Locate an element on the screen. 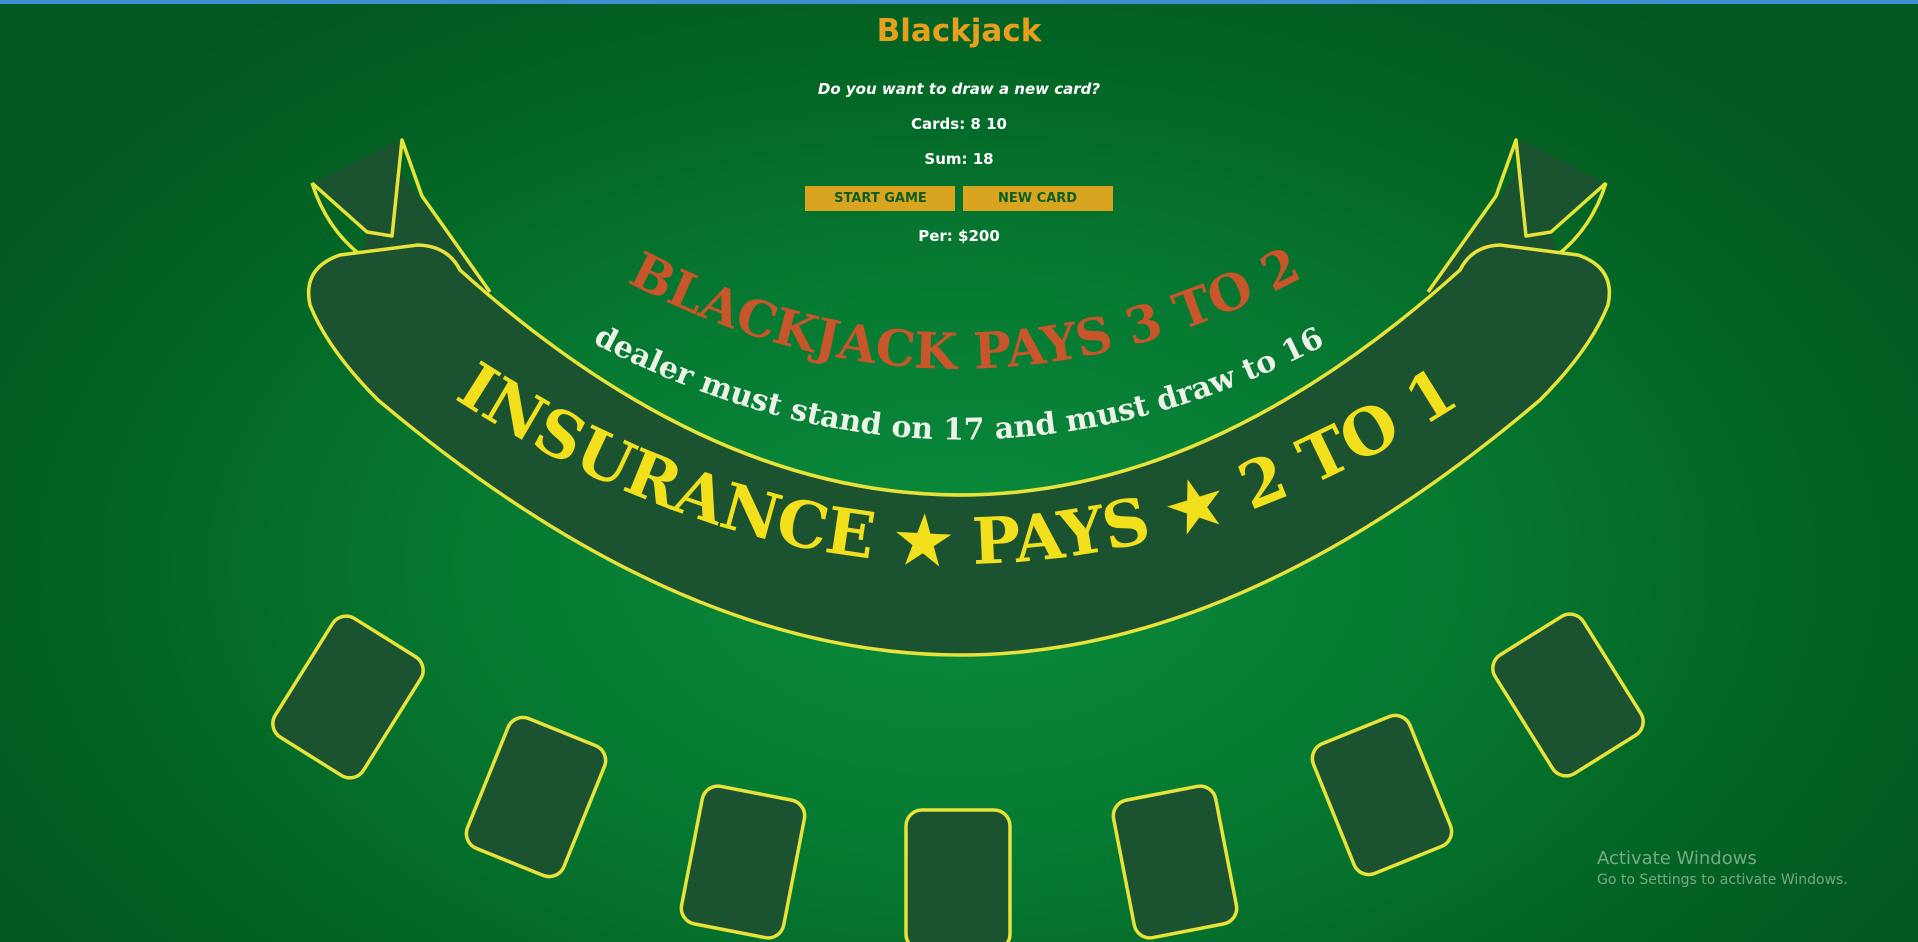  watermark-subtitle: Go to Settings to activate Windows. is located at coordinates (1722, 880).